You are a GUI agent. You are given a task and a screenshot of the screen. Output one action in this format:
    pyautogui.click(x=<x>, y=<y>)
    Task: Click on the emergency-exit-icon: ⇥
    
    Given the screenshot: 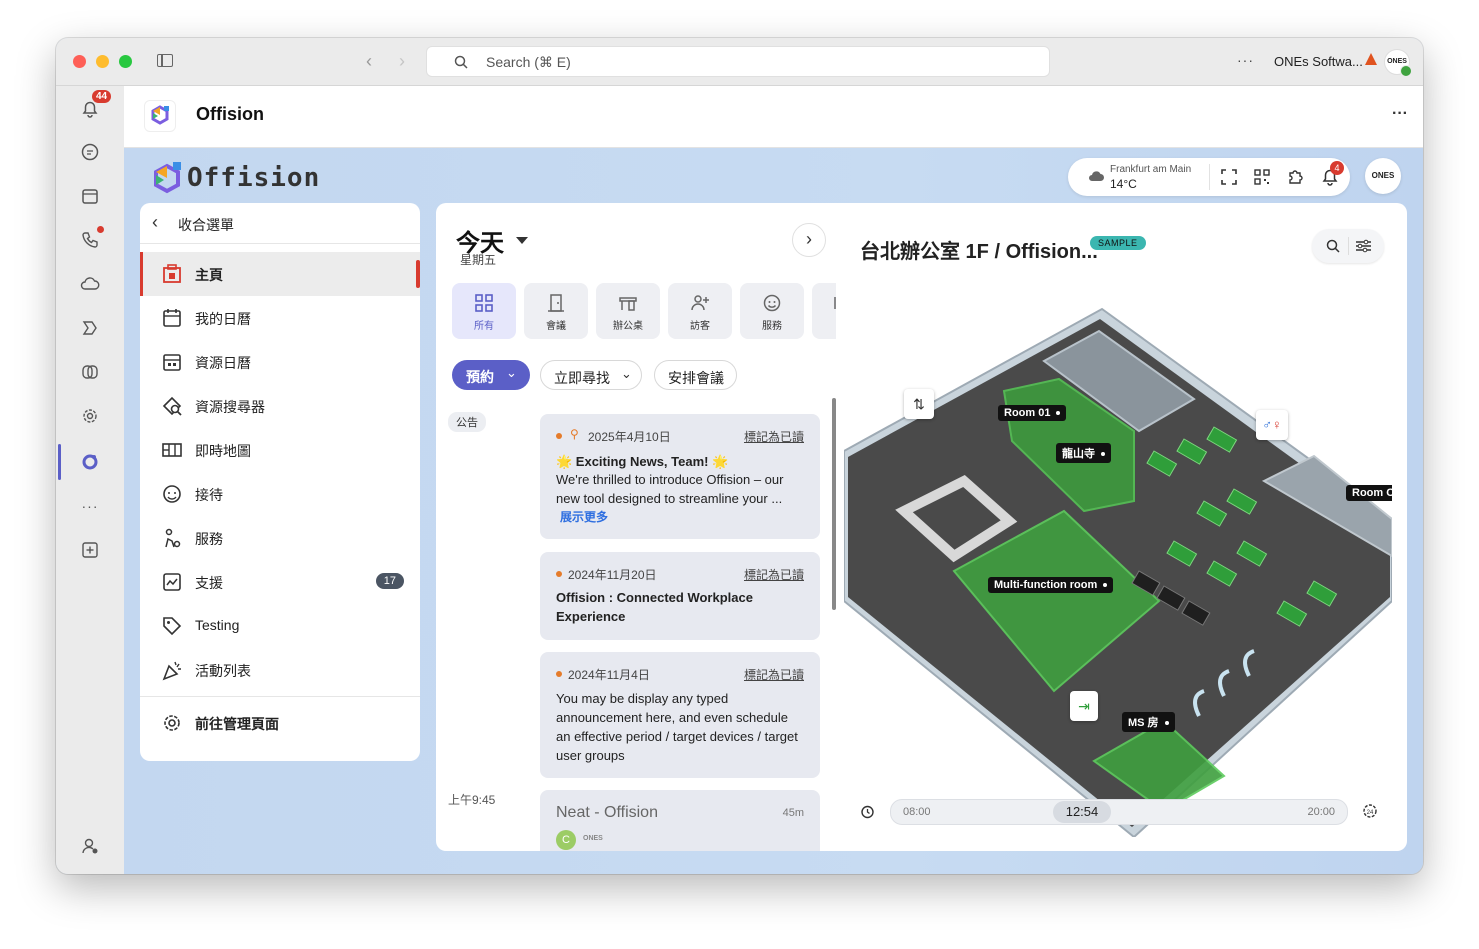 What is the action you would take?
    pyautogui.click(x=1084, y=706)
    